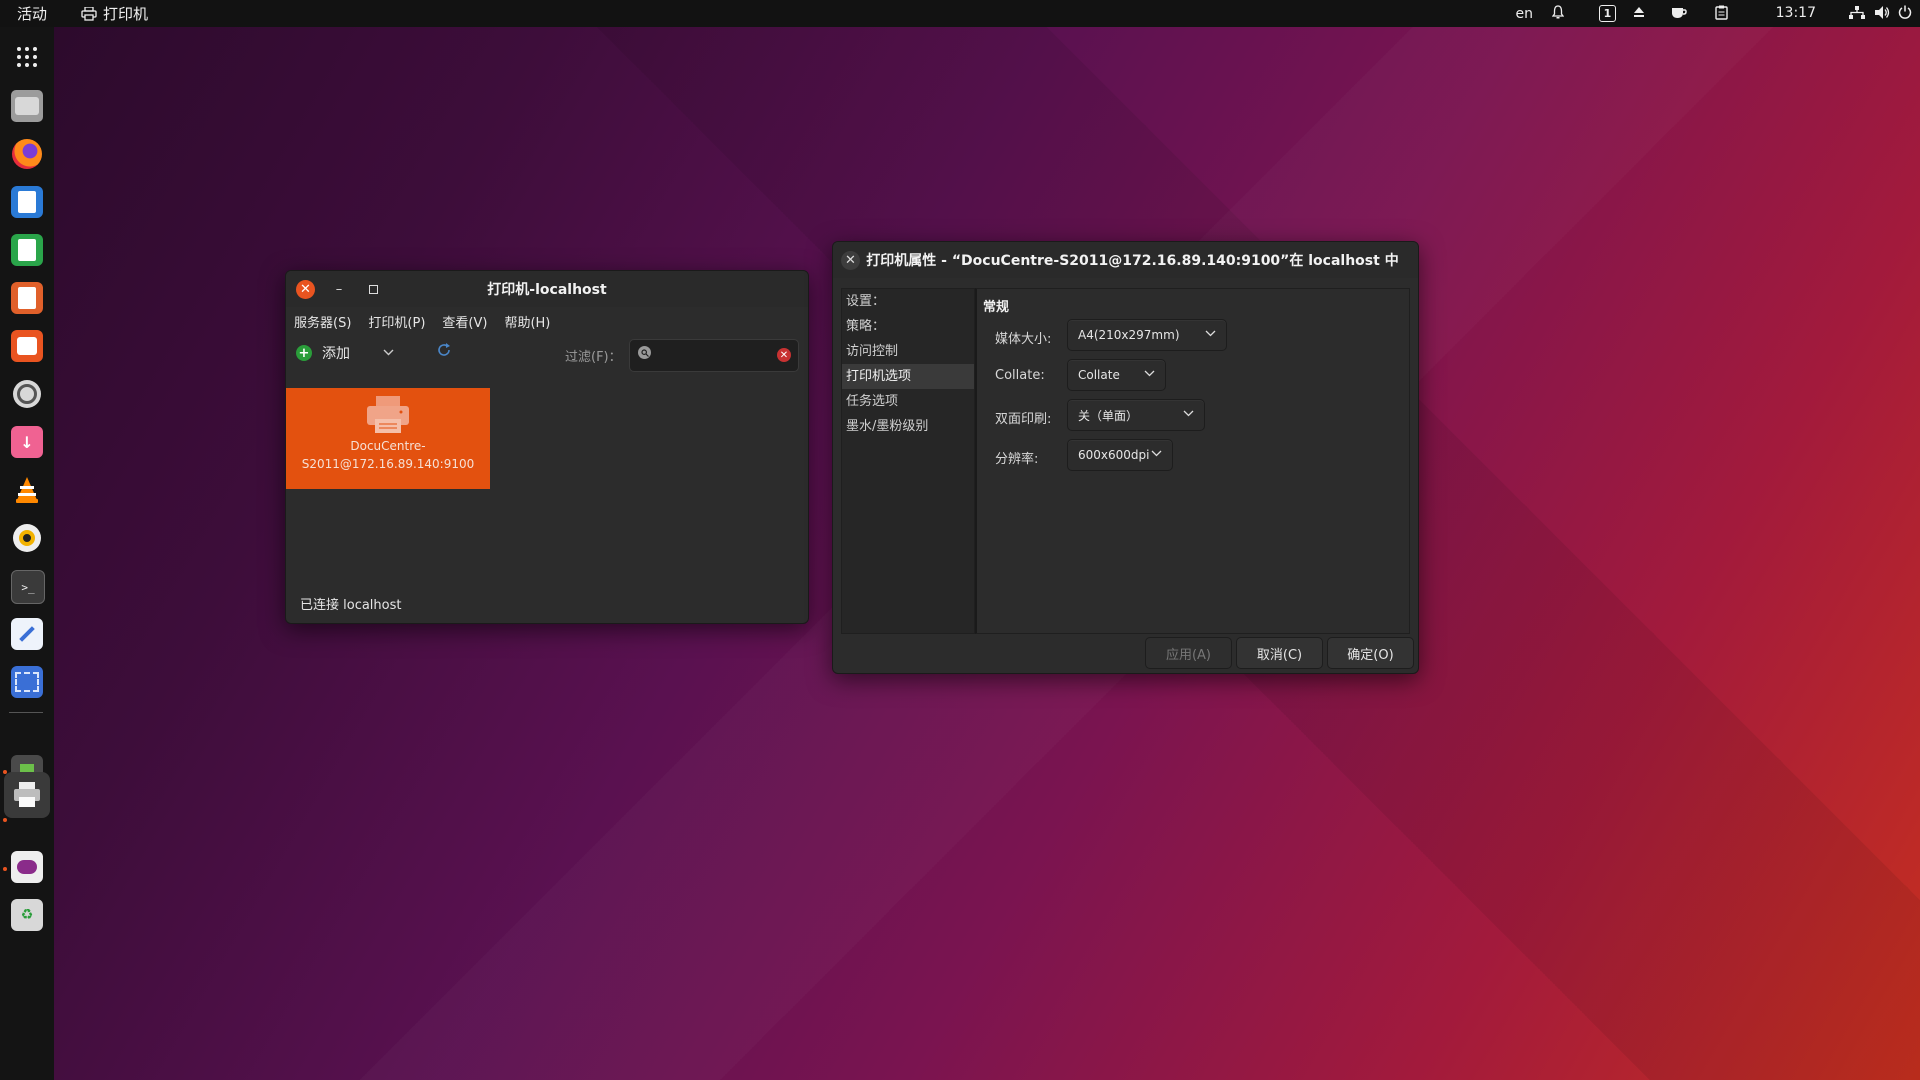  What do you see at coordinates (27, 394) in the screenshot?
I see `settings-icon` at bounding box center [27, 394].